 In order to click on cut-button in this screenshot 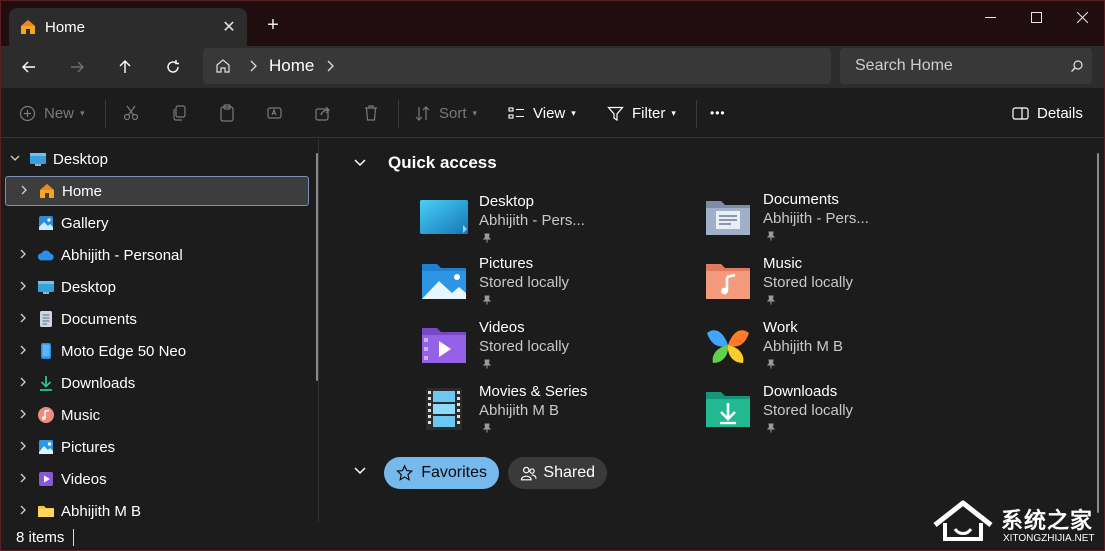, I will do `click(131, 113)`.